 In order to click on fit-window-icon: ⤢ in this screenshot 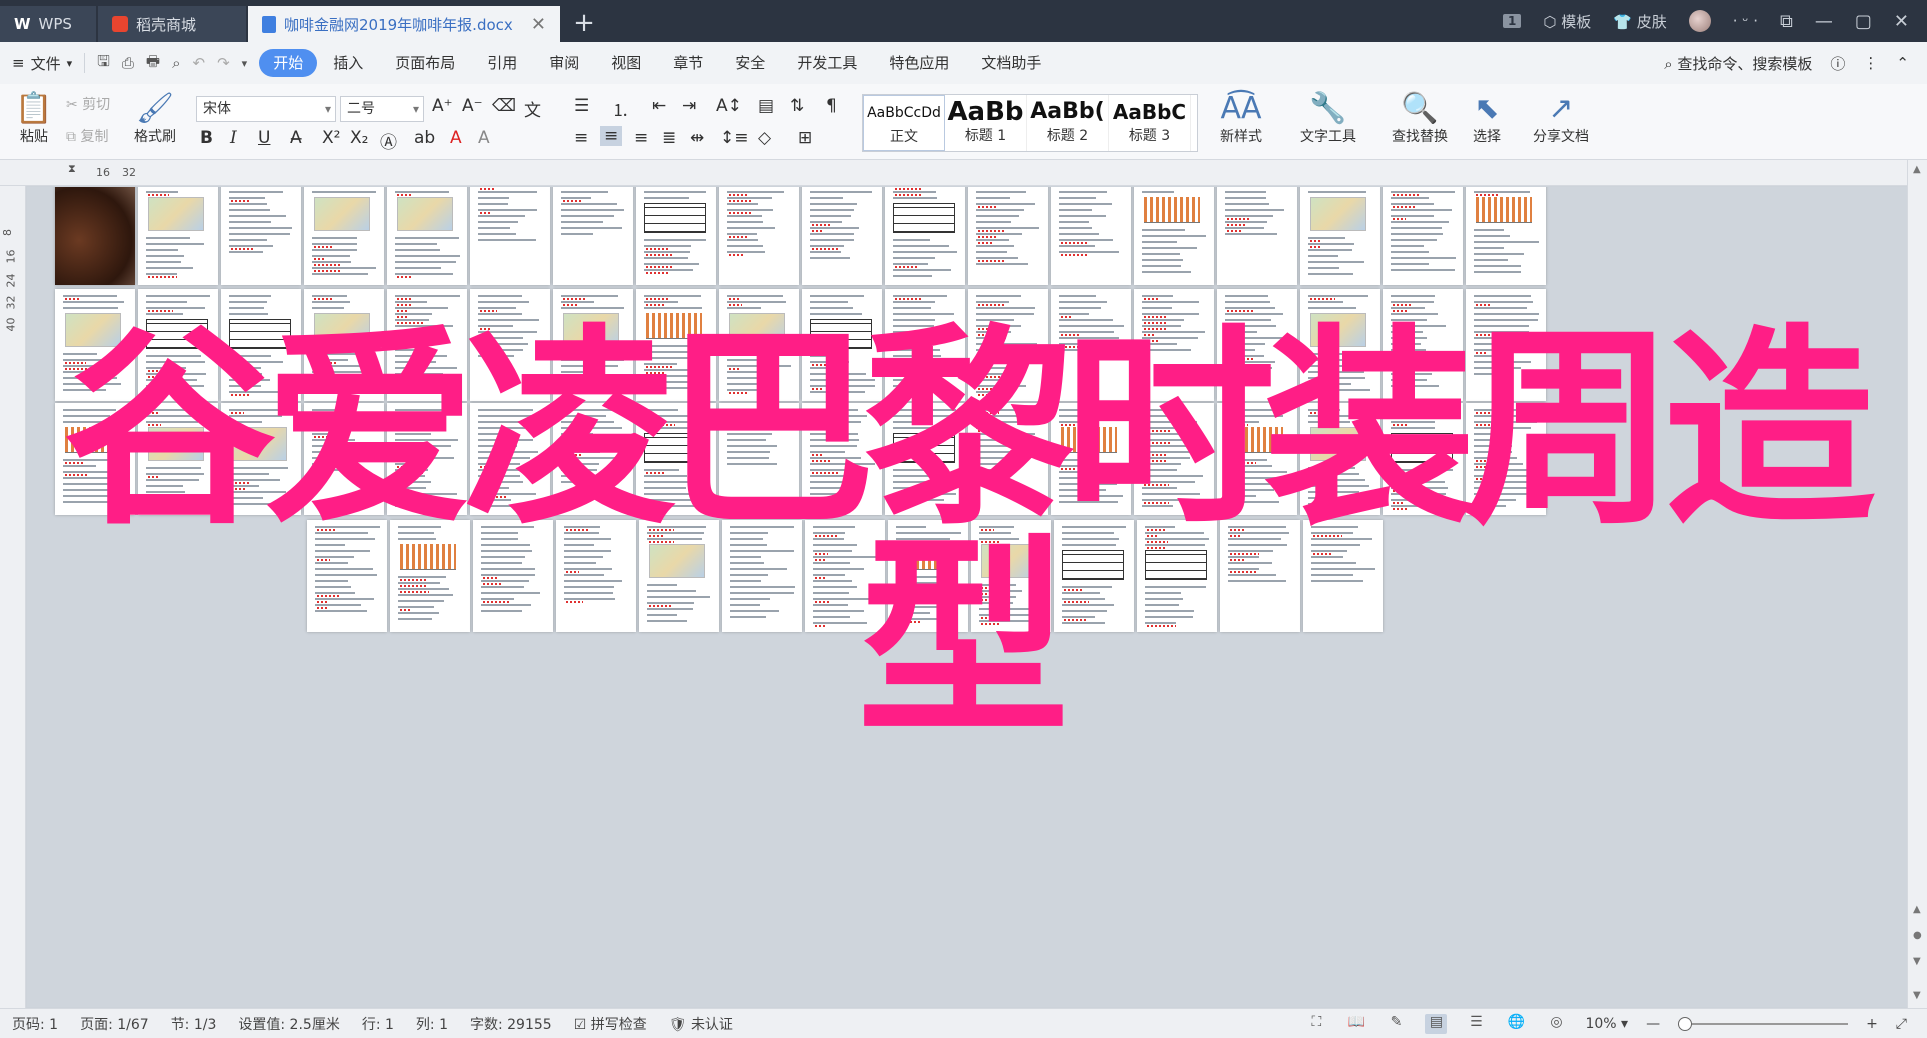, I will do `click(1901, 1024)`.